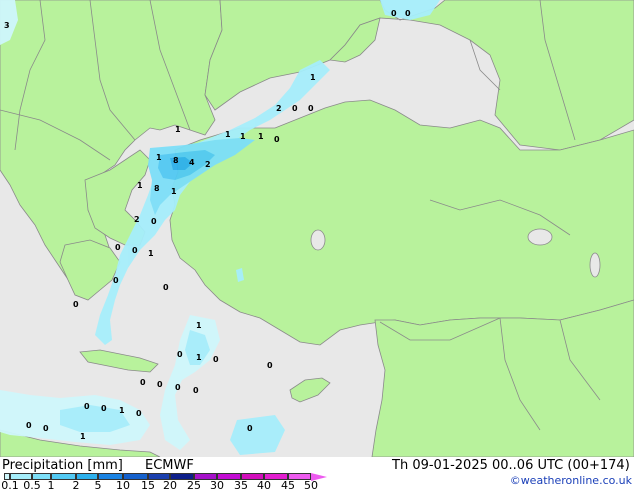 The width and height of the screenshot is (634, 492). What do you see at coordinates (192, 162) in the screenshot?
I see `value-label: 4` at bounding box center [192, 162].